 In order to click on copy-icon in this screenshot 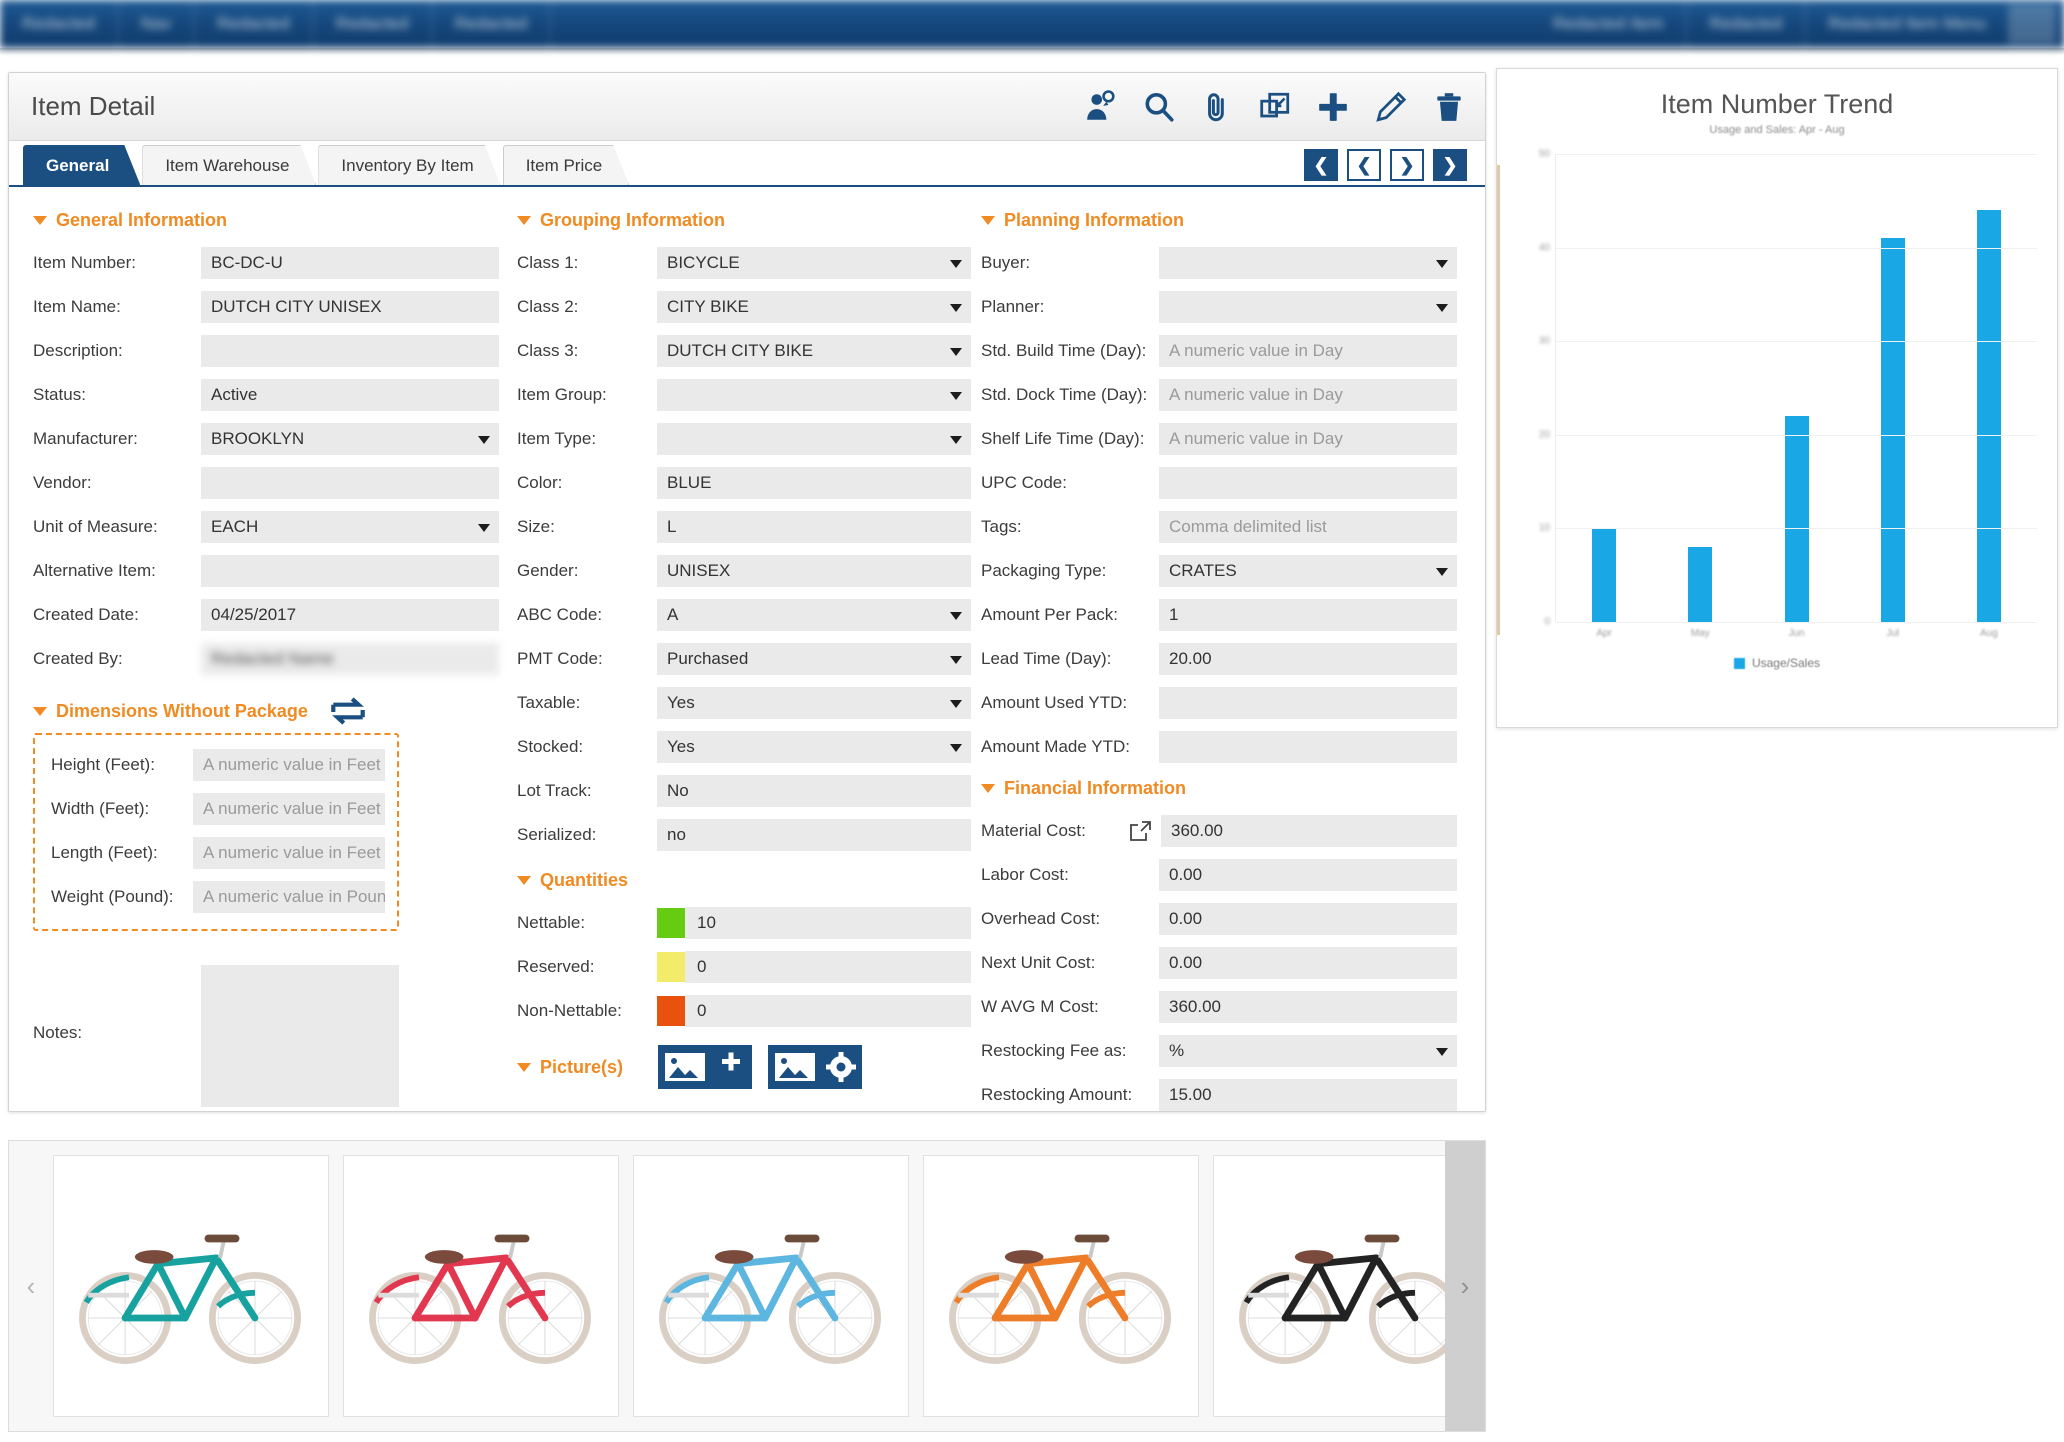, I will do `click(1275, 107)`.